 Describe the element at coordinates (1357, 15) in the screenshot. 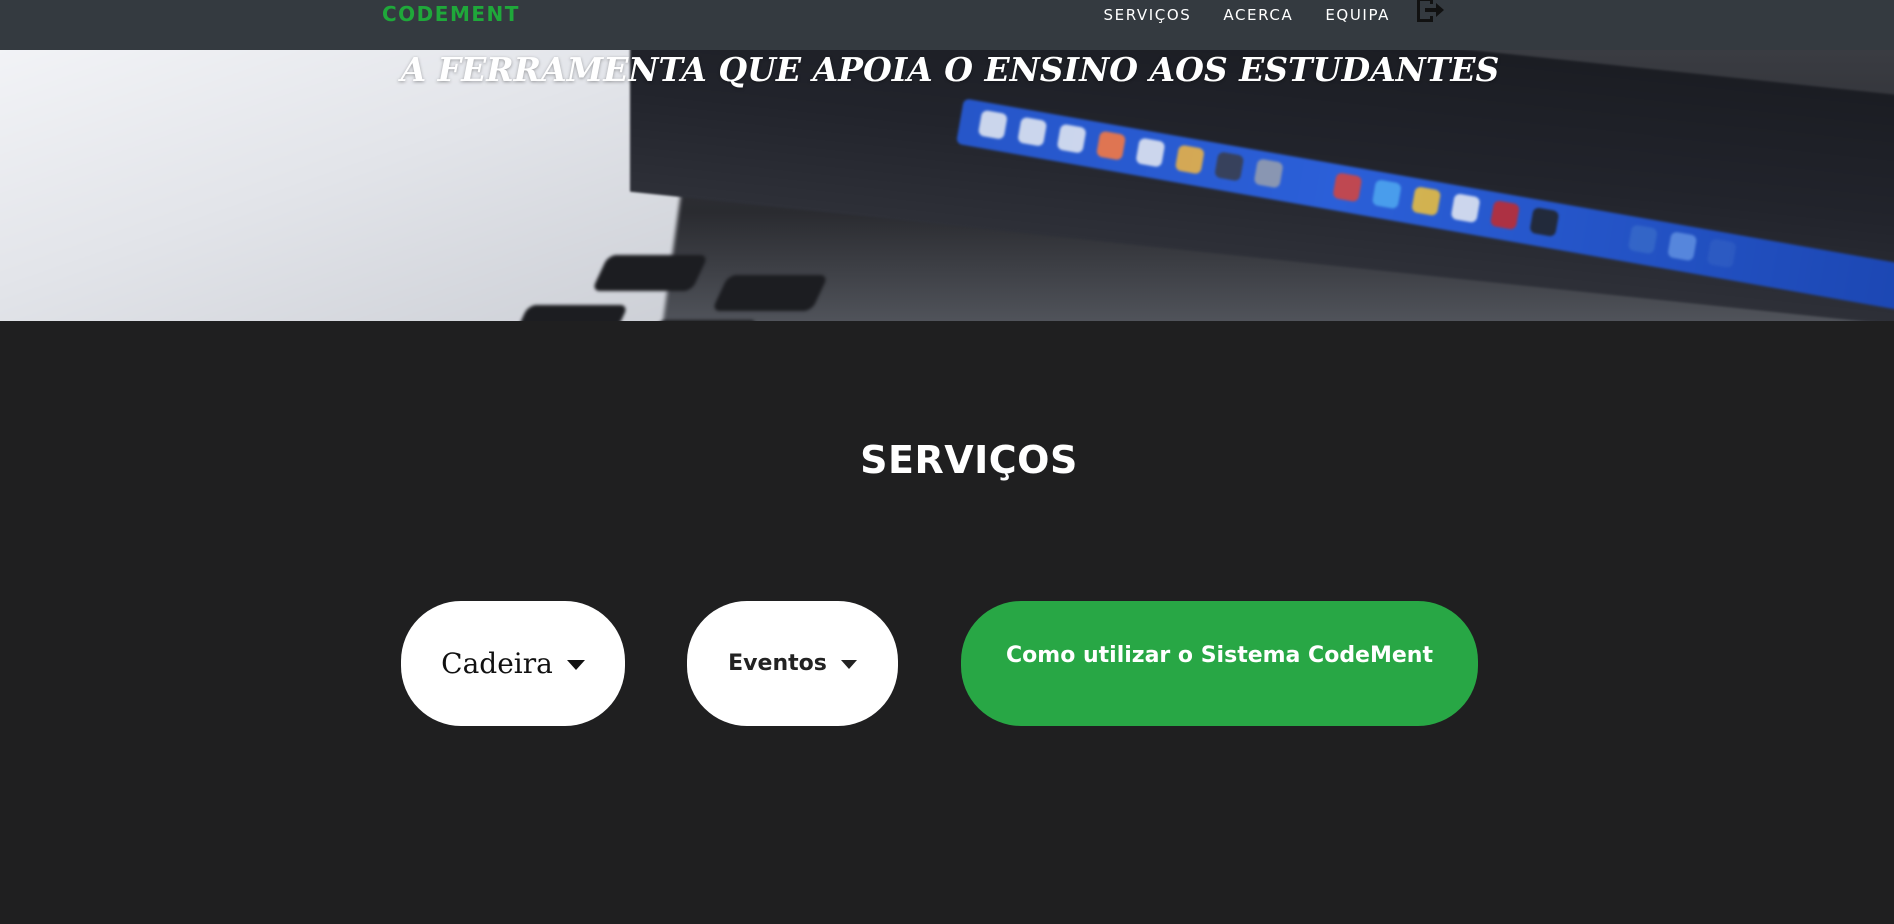

I see `nav-link-equipa: EQUIPA` at that location.